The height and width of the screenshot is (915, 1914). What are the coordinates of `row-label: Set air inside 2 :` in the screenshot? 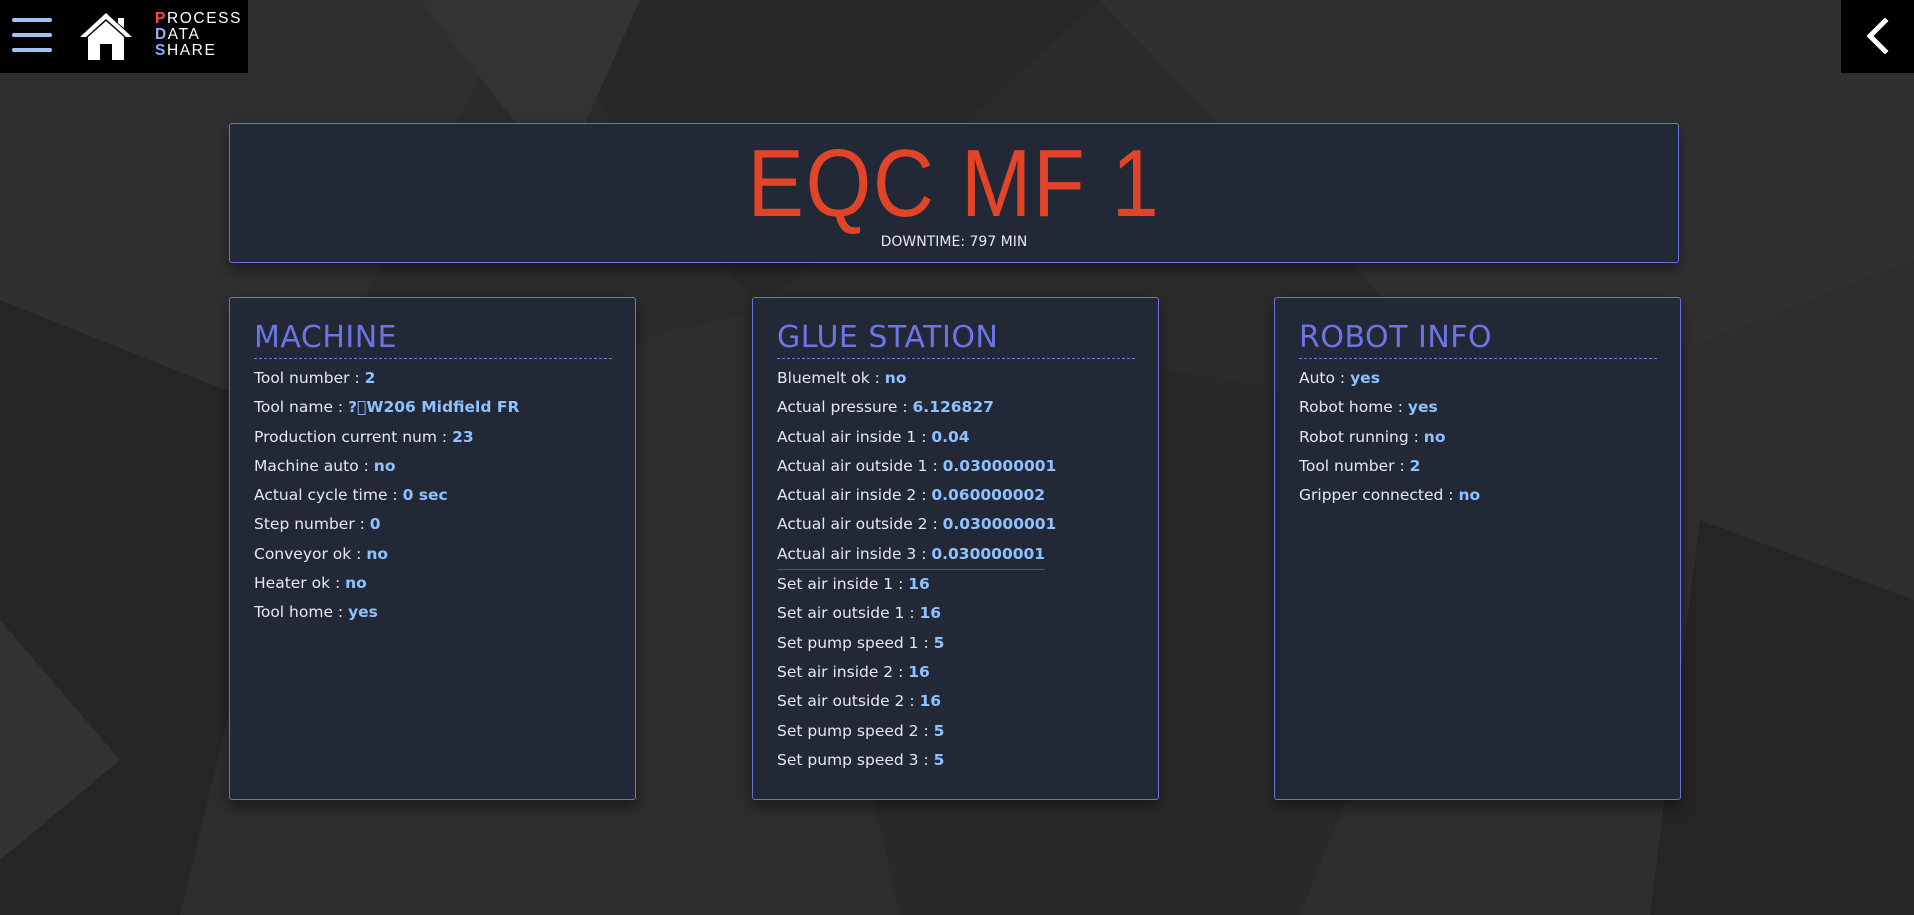 It's located at (843, 671).